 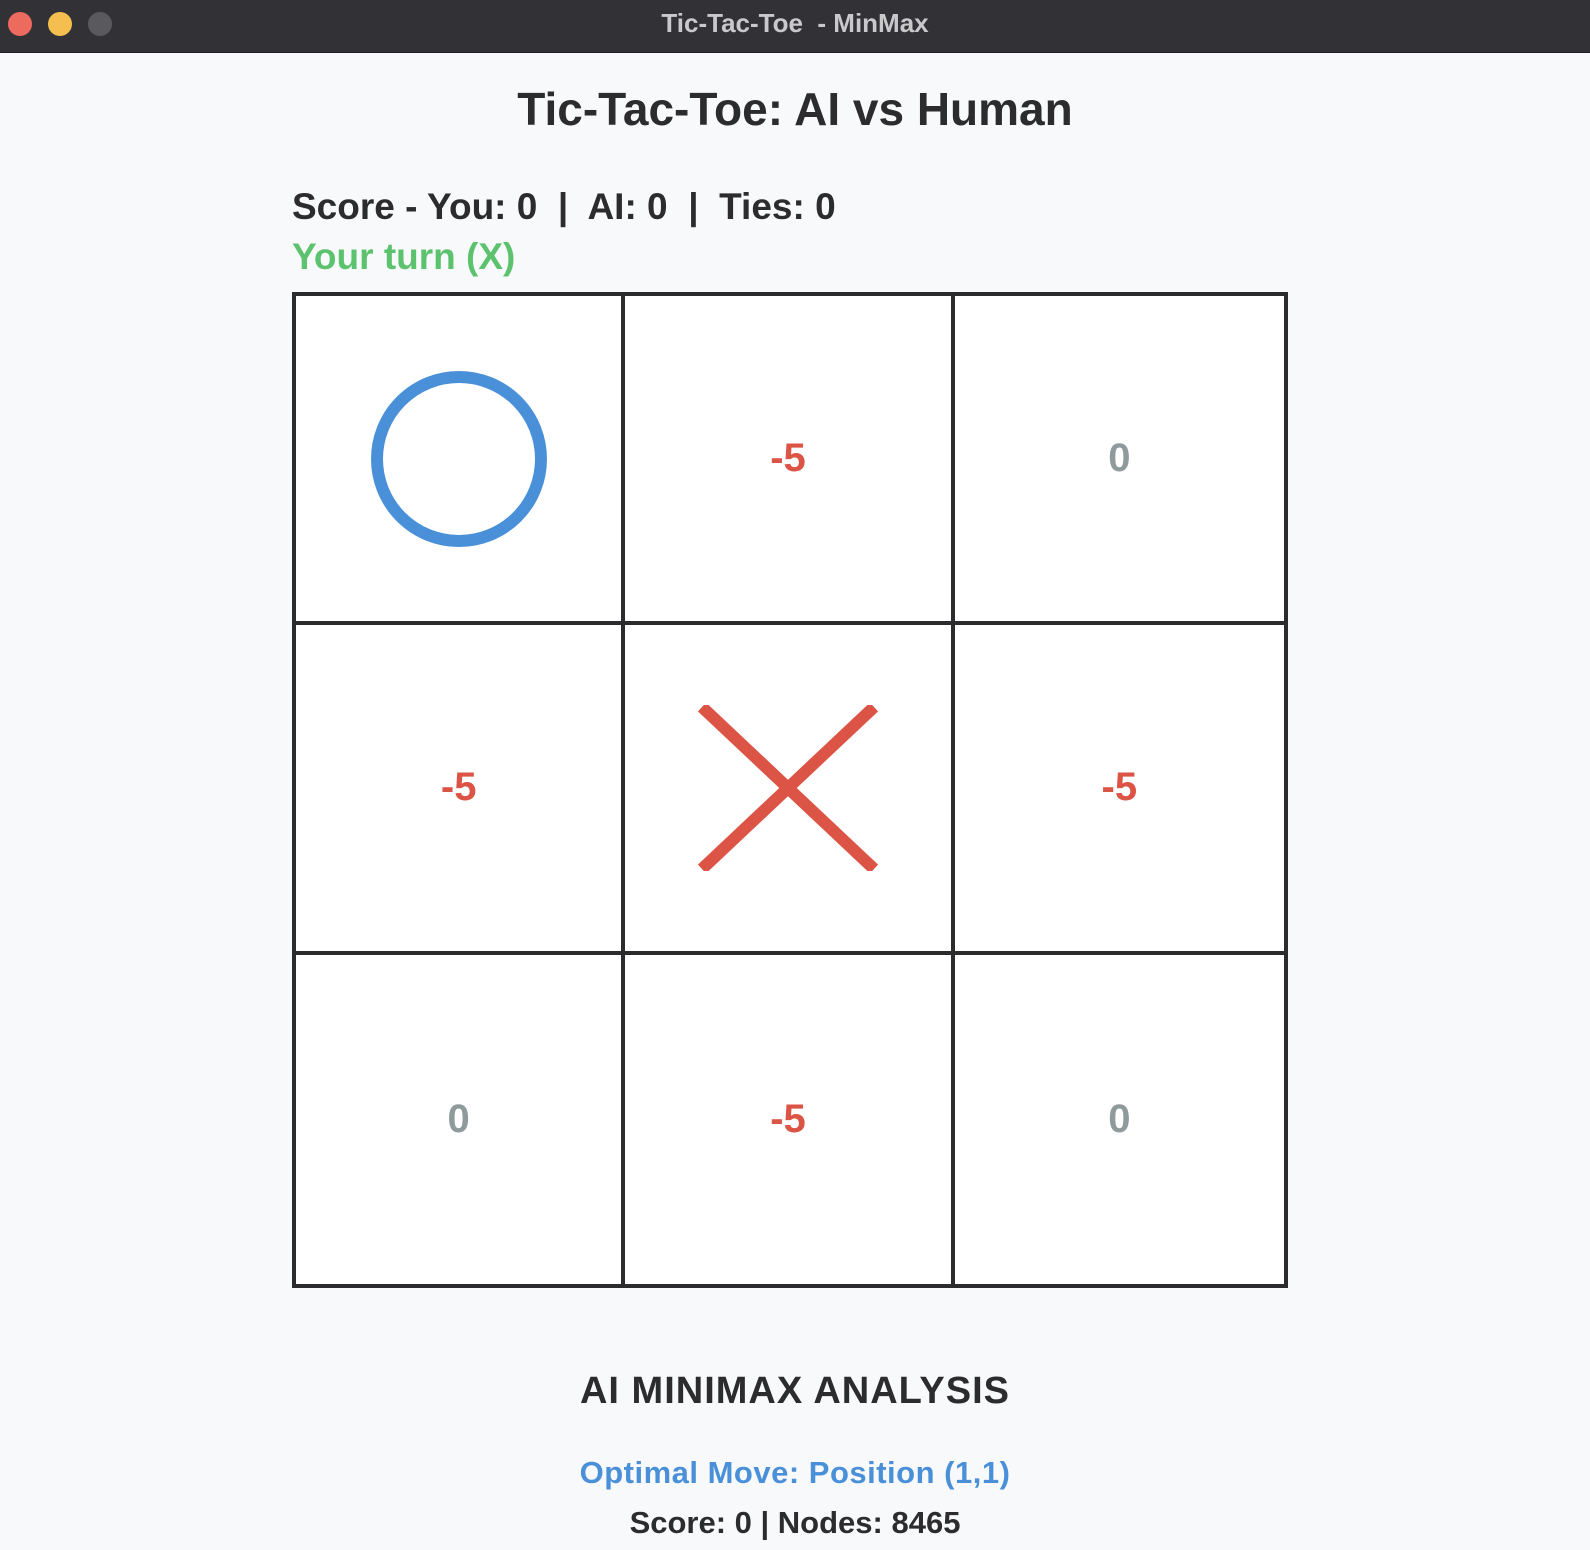 I want to click on turn-indicator: Your turn (X), so click(x=404, y=256).